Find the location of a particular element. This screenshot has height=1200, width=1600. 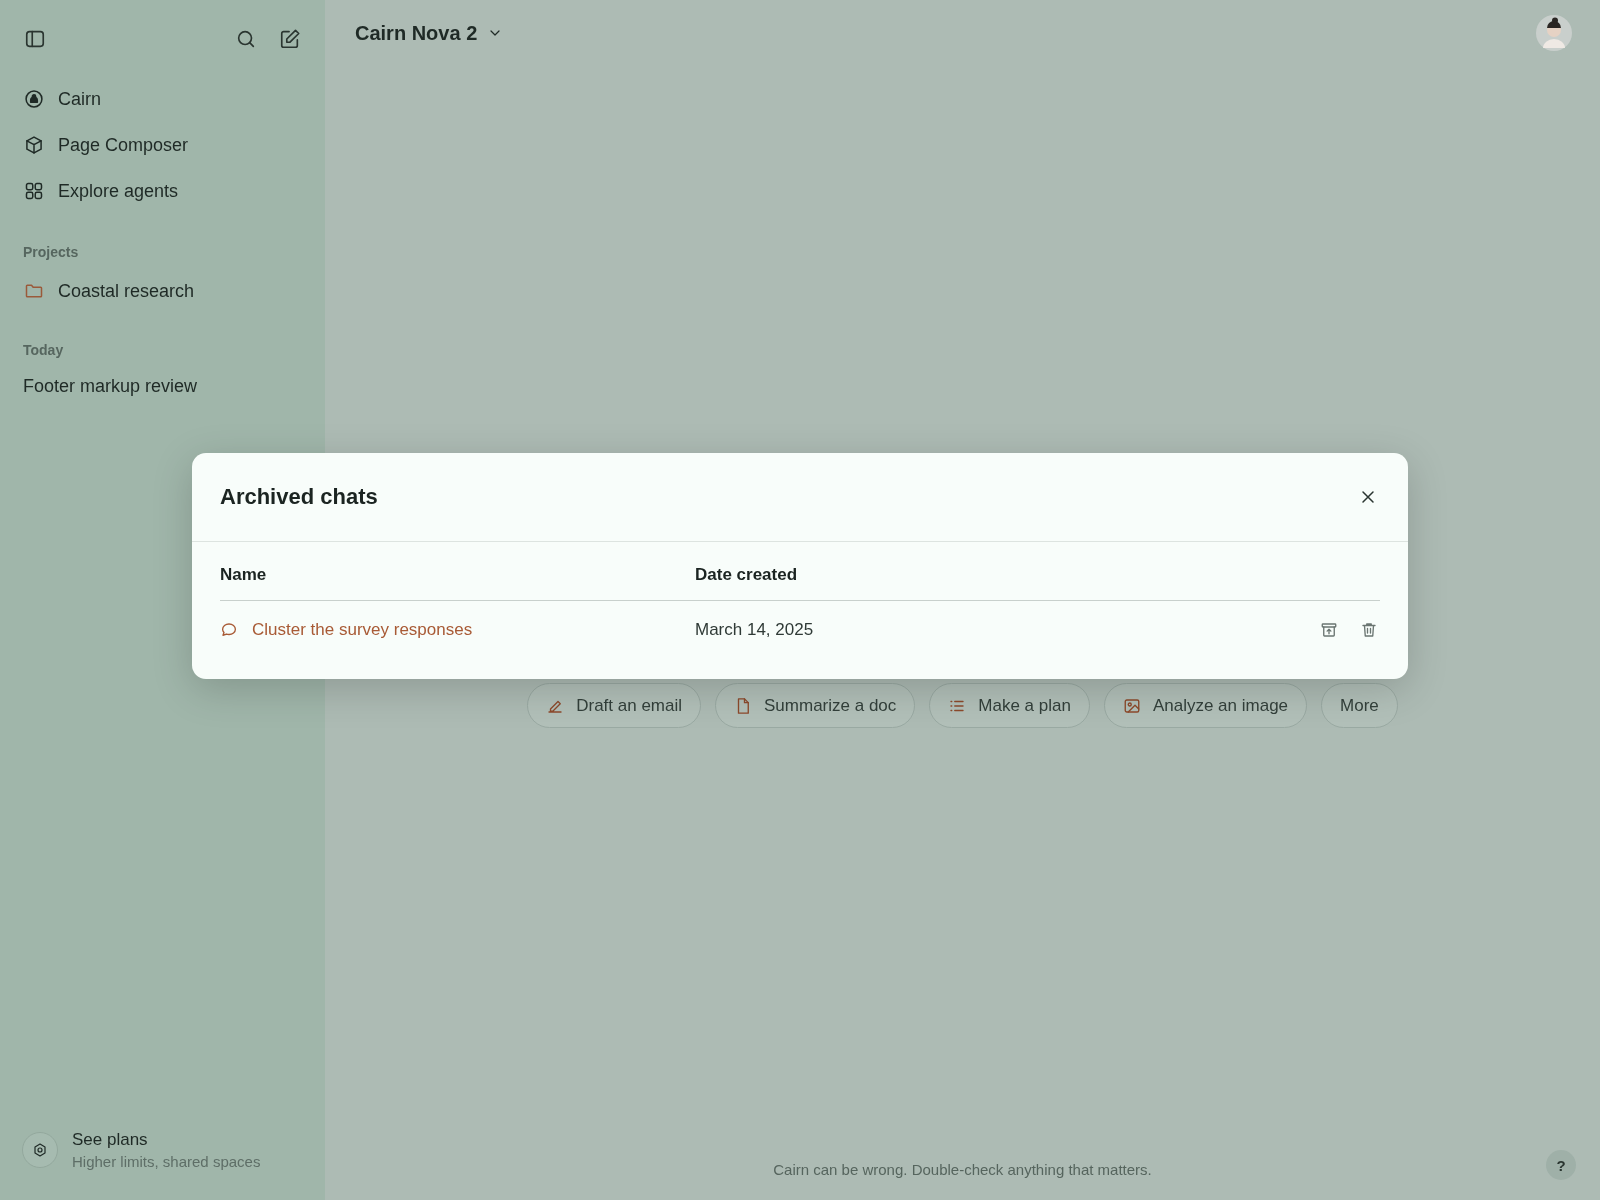

section-heading: Today is located at coordinates (43, 350).